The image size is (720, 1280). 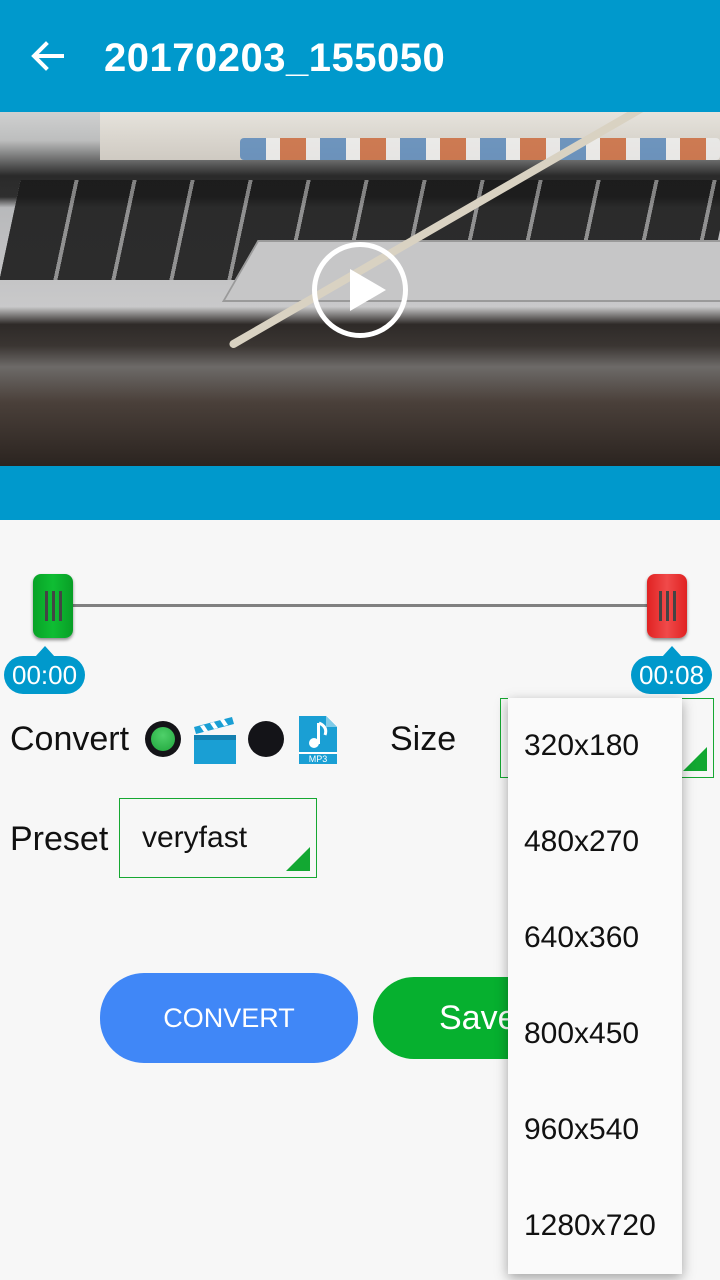 What do you see at coordinates (360, 605) in the screenshot?
I see `trim-range-track` at bounding box center [360, 605].